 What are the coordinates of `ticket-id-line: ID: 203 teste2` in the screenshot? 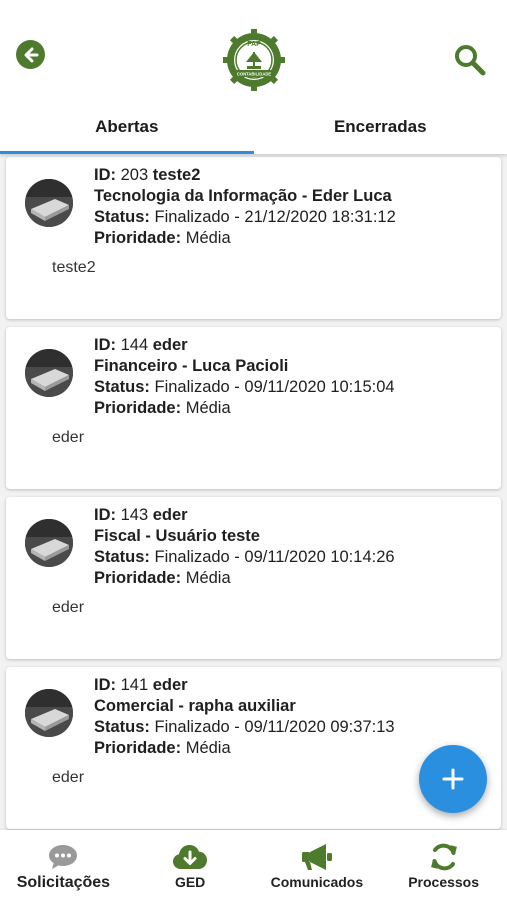 It's located at (293, 175).